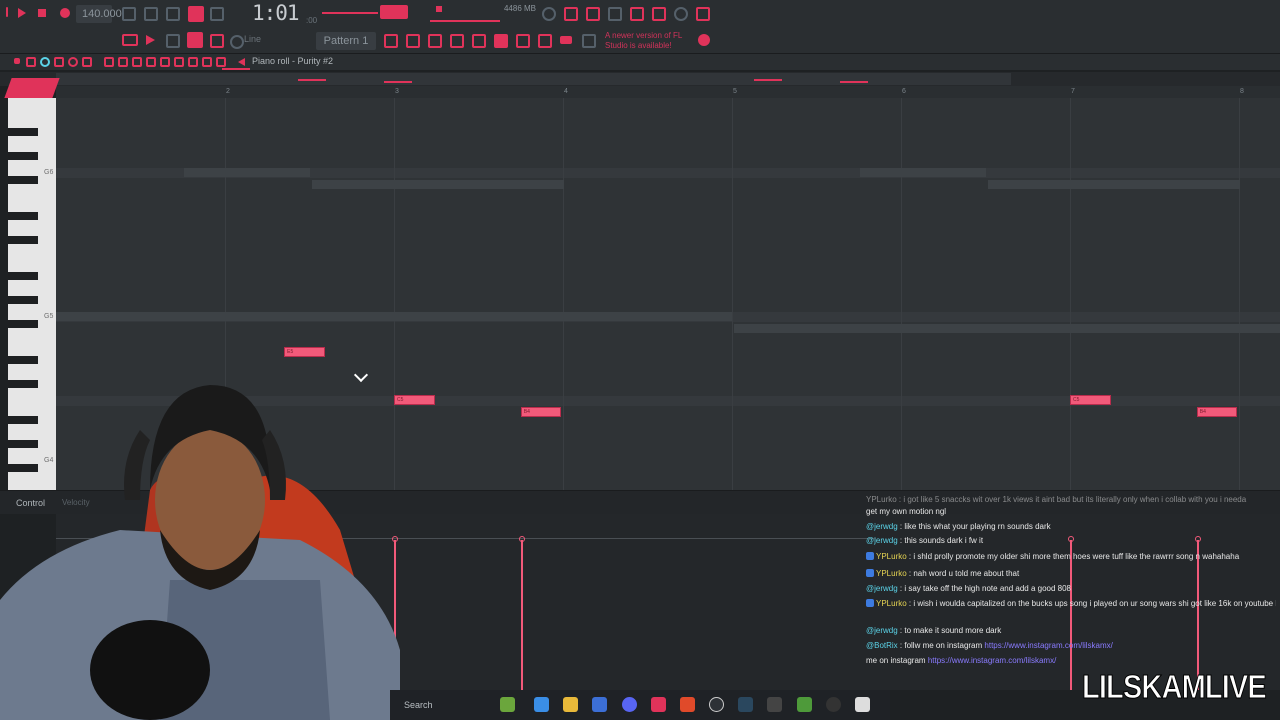  Describe the element at coordinates (193, 62) in the screenshot. I see `zoom-icon` at that location.